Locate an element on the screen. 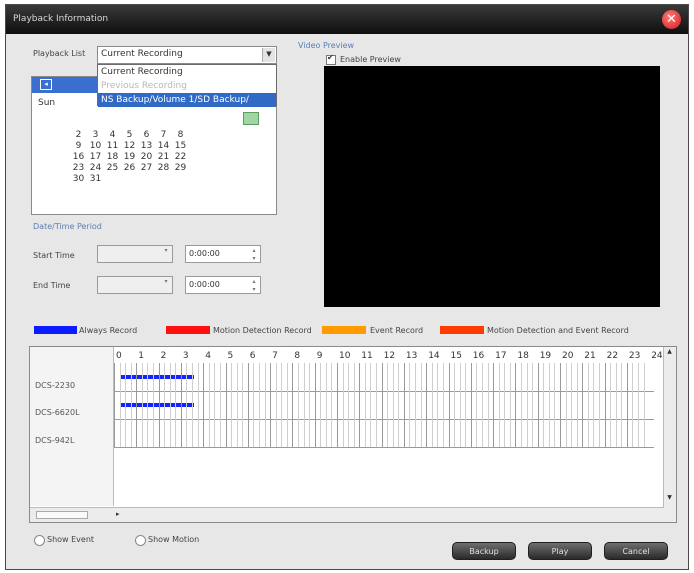 This screenshot has width=694, height=573. calendar-day: 22 is located at coordinates (180, 157).